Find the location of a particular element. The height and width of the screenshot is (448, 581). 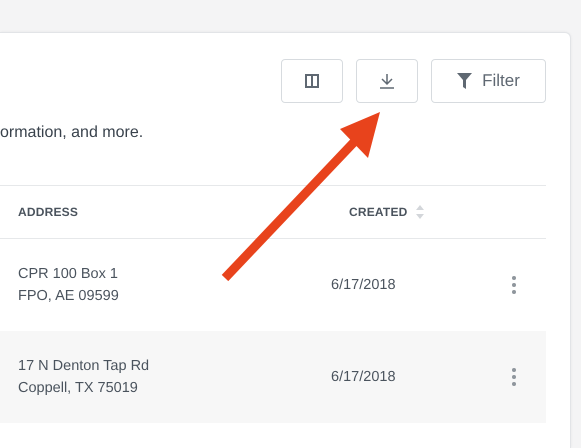

column-header: CREATED is located at coordinates (378, 212).